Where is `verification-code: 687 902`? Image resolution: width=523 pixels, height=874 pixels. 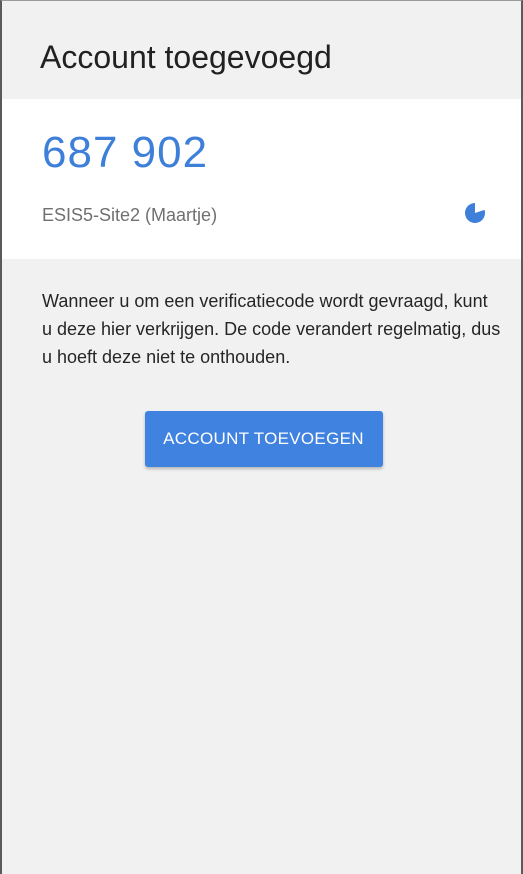 verification-code: 687 902 is located at coordinates (125, 152).